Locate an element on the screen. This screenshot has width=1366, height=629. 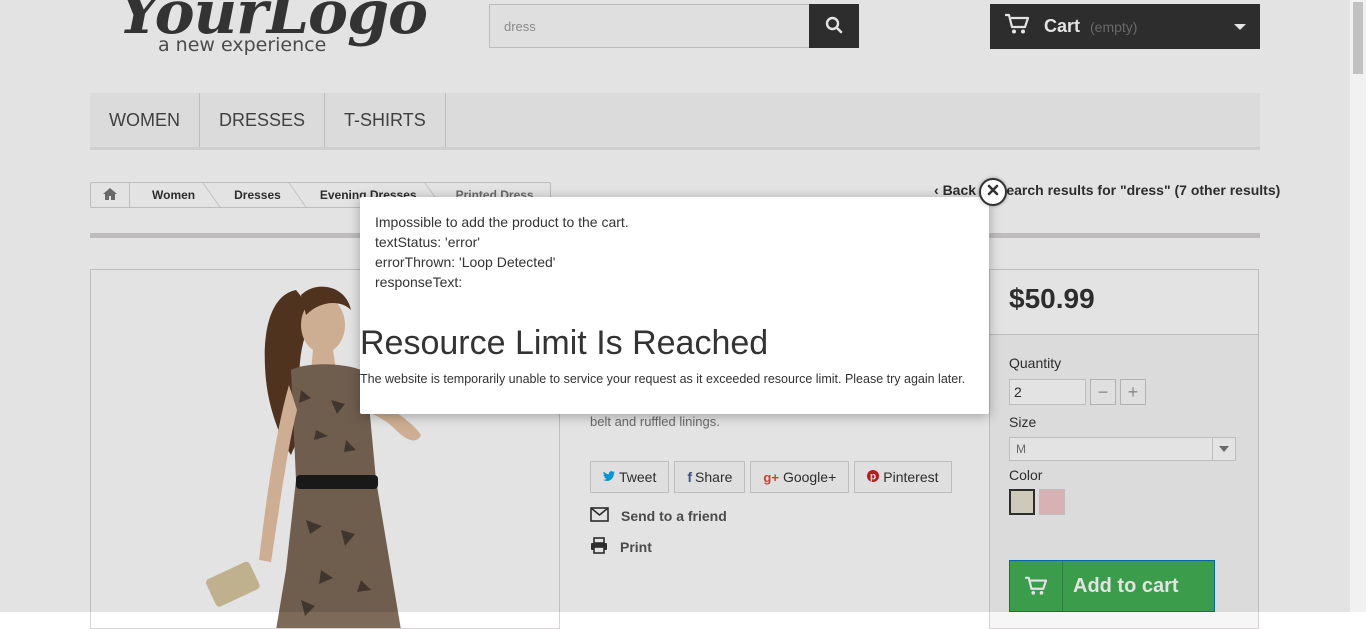
error-heading: Resource Limit Is Reached is located at coordinates (564, 343).